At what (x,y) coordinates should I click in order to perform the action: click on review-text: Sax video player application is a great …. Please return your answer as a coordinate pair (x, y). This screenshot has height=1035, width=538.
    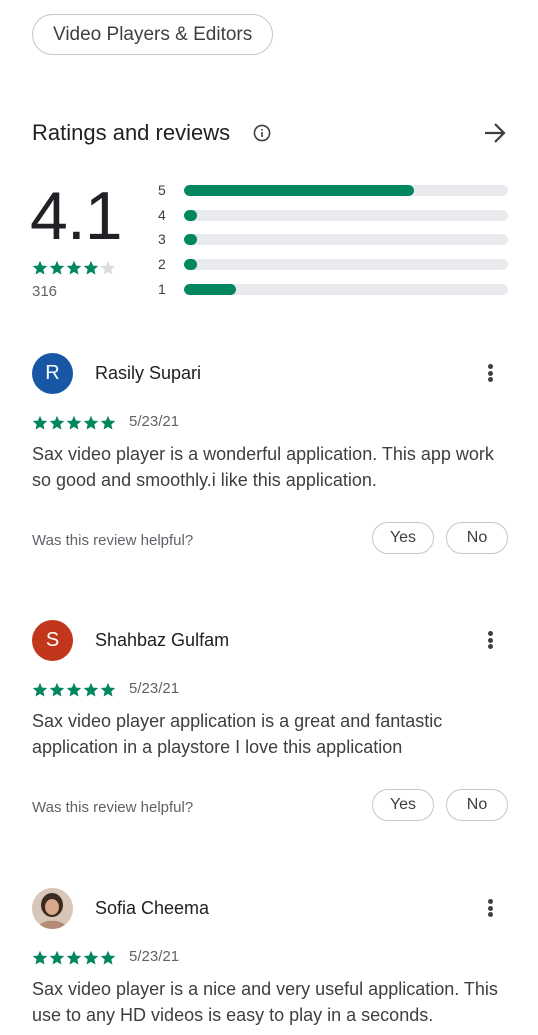
    Looking at the image, I should click on (237, 734).